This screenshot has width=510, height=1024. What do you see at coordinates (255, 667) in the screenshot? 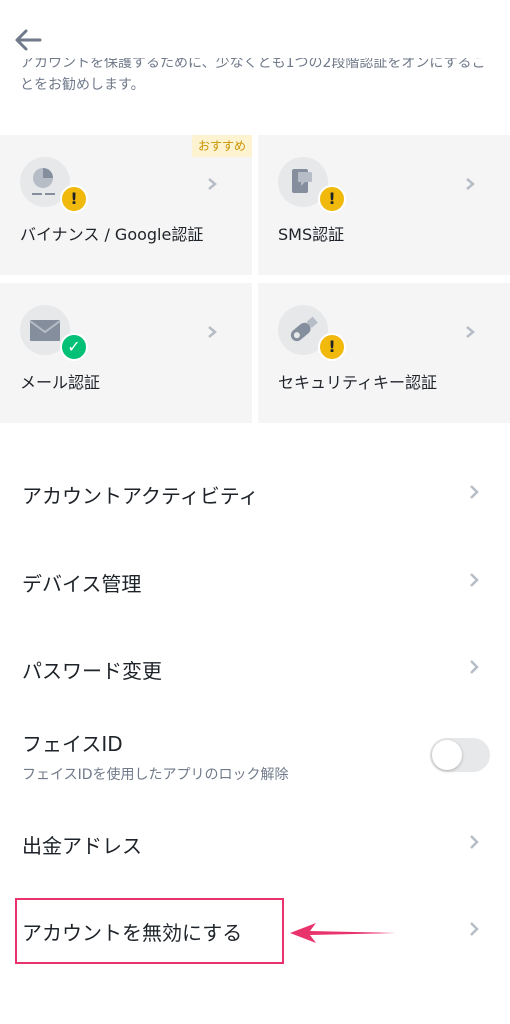
I see `password-change-item: パスワード変更` at bounding box center [255, 667].